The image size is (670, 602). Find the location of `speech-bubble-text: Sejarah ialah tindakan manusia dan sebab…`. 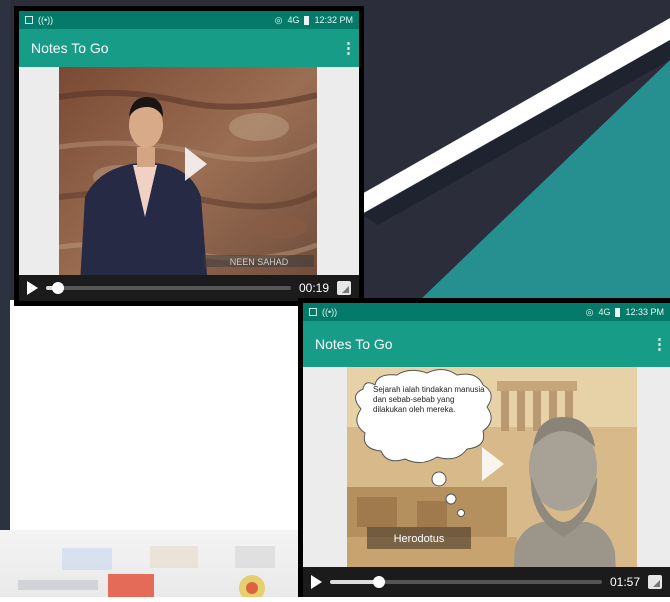

speech-bubble-text: Sejarah ialah tindakan manusia dan sebab… is located at coordinates (429, 399).